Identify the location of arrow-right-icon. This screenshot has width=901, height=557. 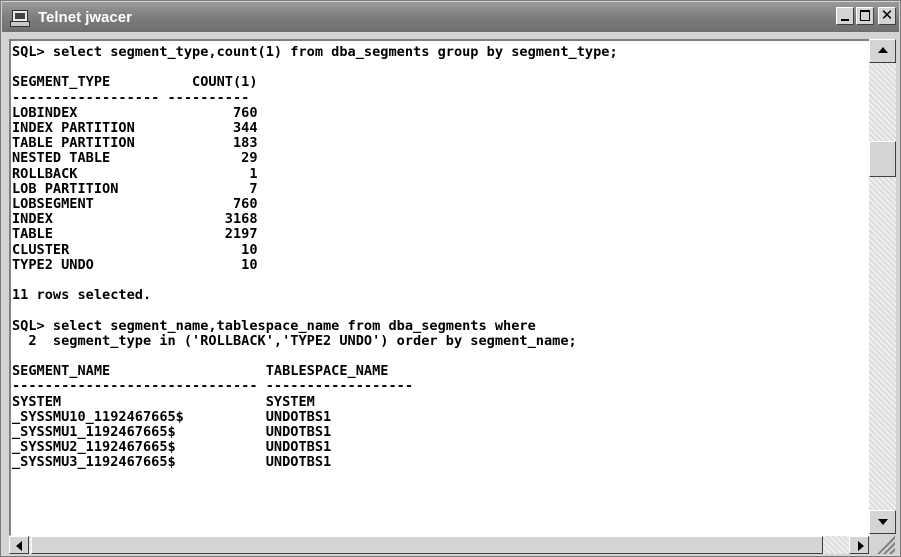
(861, 546).